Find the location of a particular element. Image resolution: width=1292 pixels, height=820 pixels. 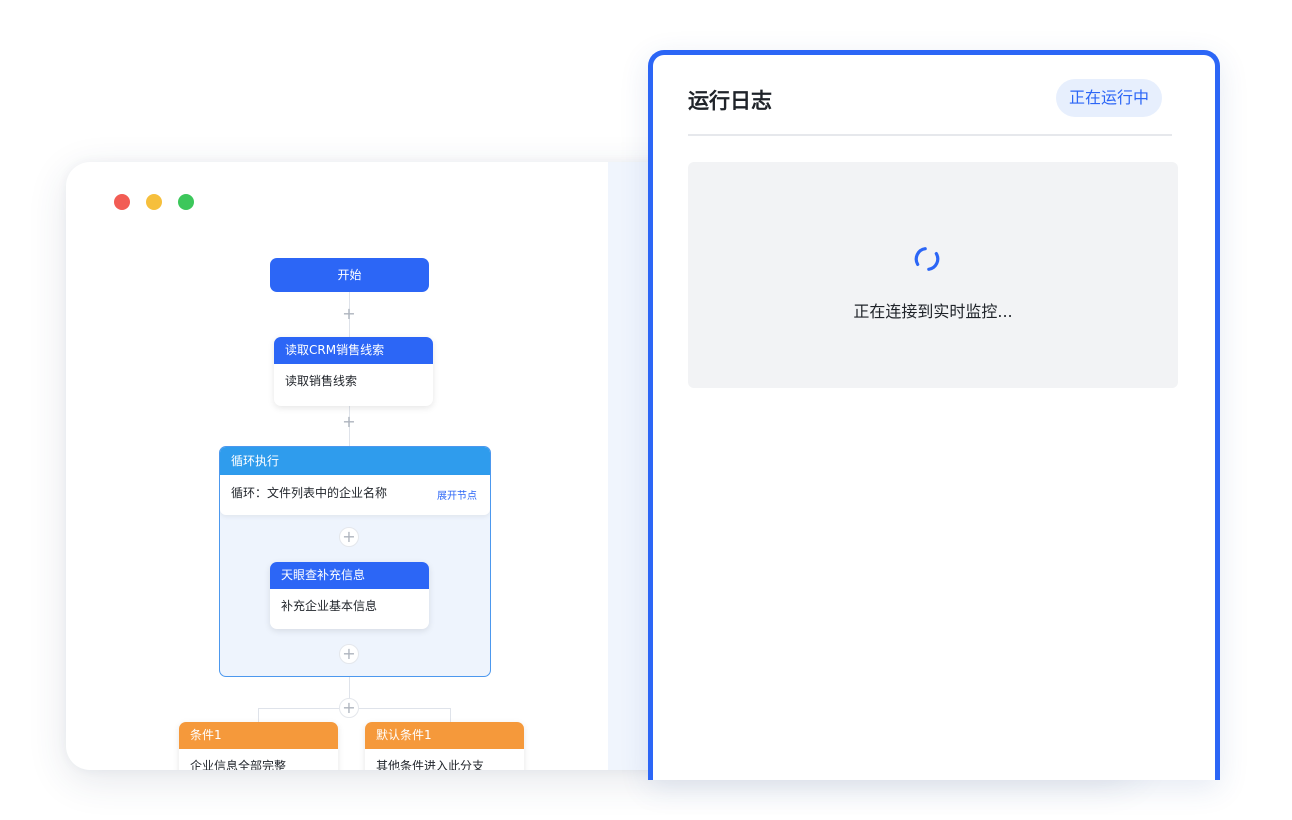

node-title: 条件1 is located at coordinates (258, 735).